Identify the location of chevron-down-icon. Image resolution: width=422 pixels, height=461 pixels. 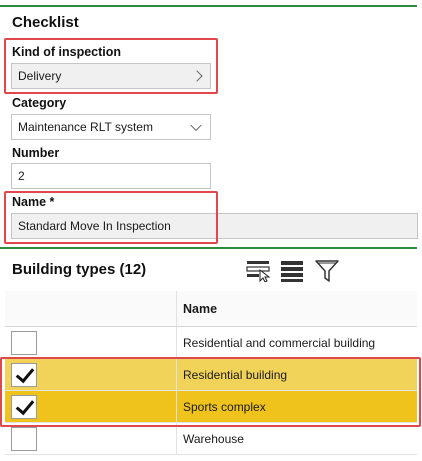
(196, 125).